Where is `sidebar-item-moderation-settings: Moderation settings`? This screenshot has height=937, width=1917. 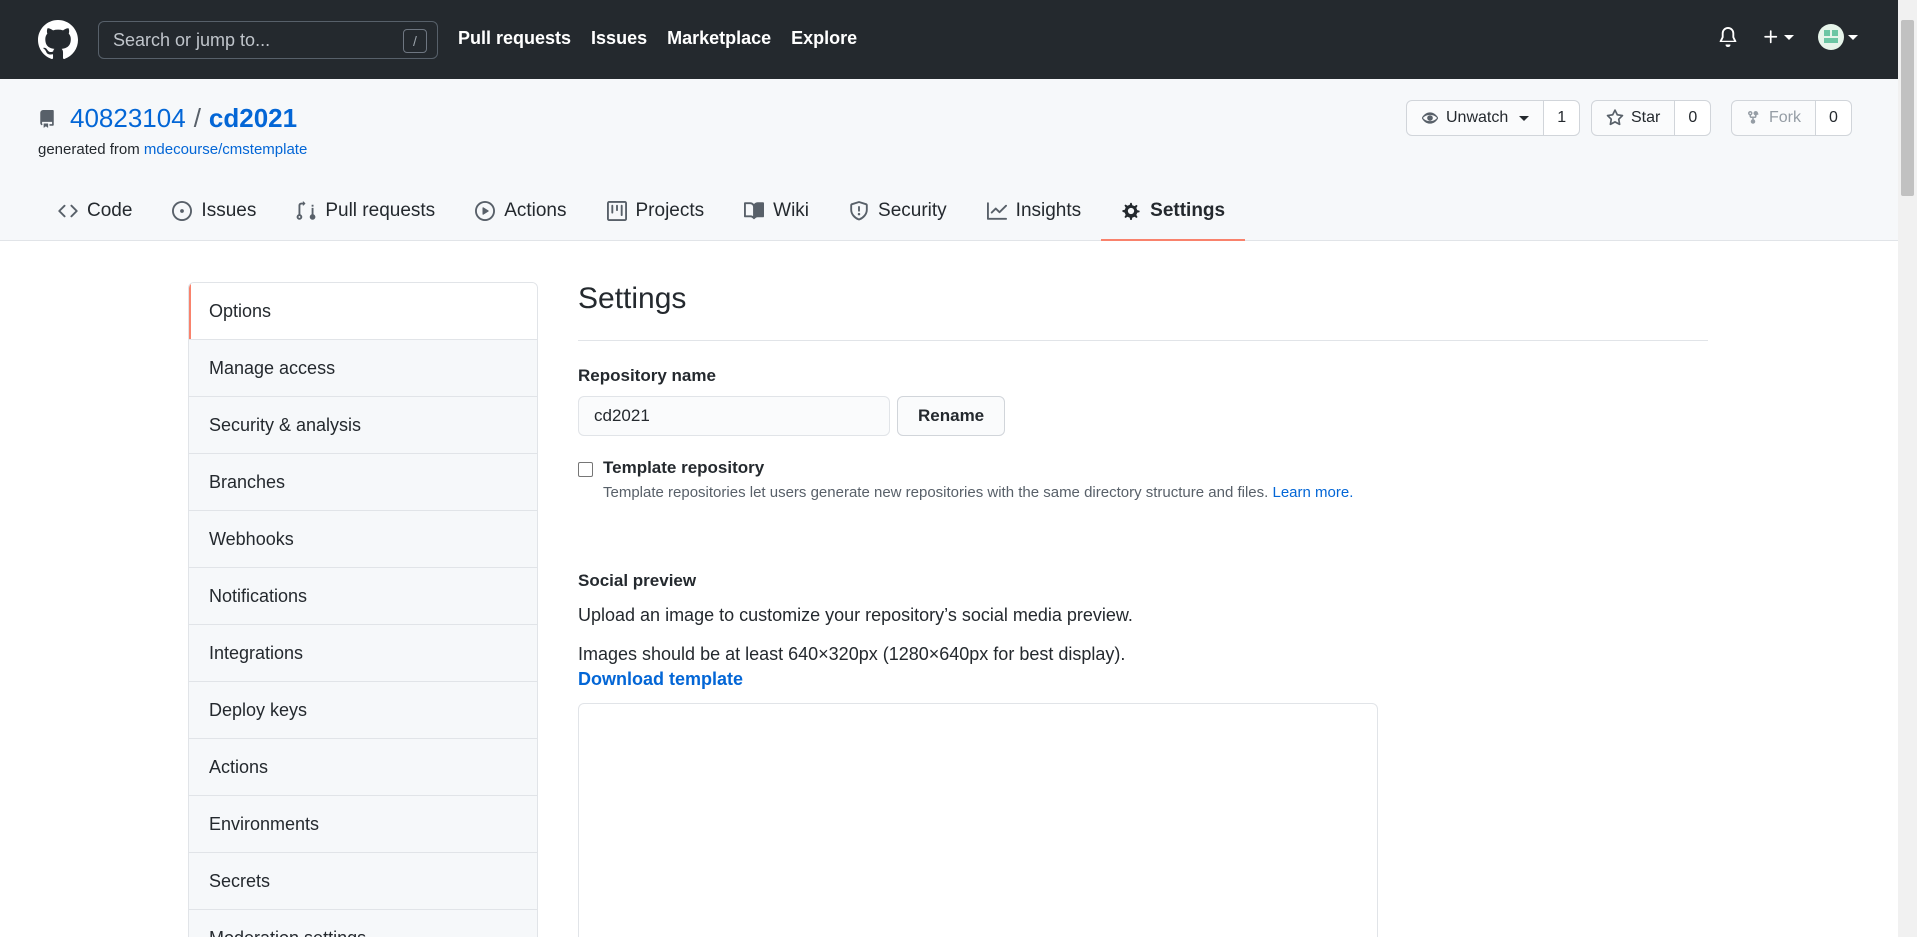
sidebar-item-moderation-settings: Moderation settings is located at coordinates (363, 923).